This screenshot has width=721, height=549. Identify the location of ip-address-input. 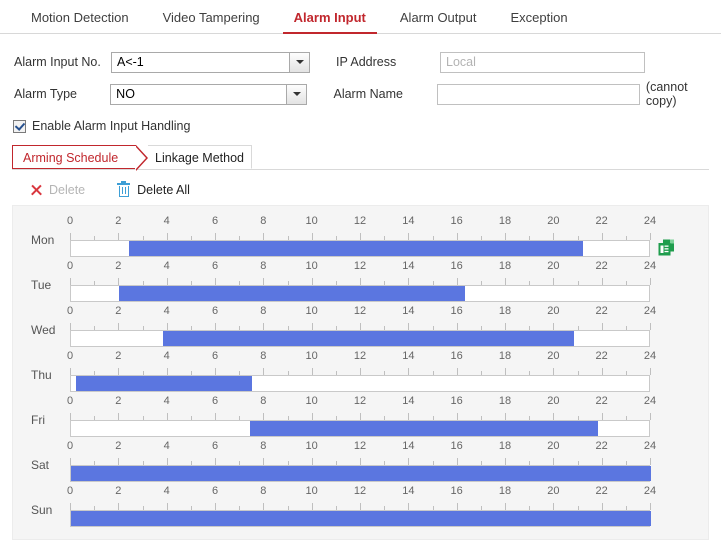
(542, 62).